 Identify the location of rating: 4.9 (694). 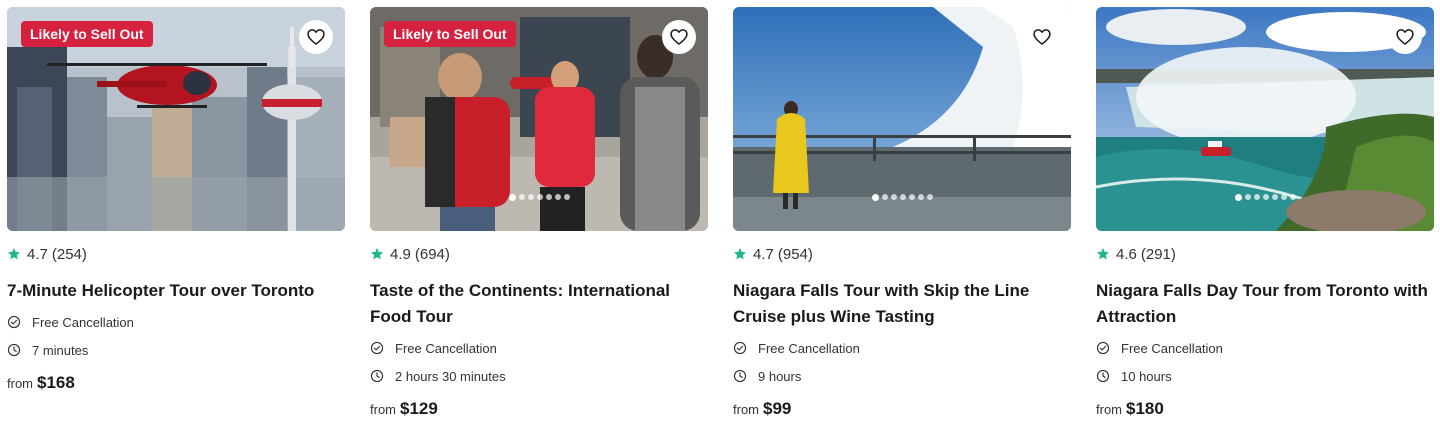
(410, 254).